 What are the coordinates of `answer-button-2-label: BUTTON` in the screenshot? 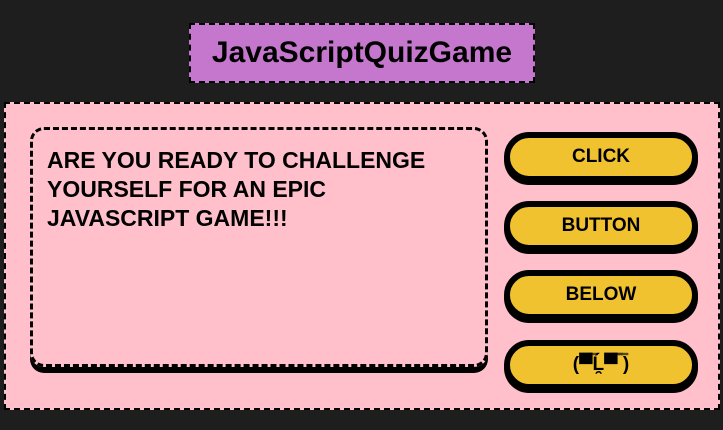 It's located at (601, 225).